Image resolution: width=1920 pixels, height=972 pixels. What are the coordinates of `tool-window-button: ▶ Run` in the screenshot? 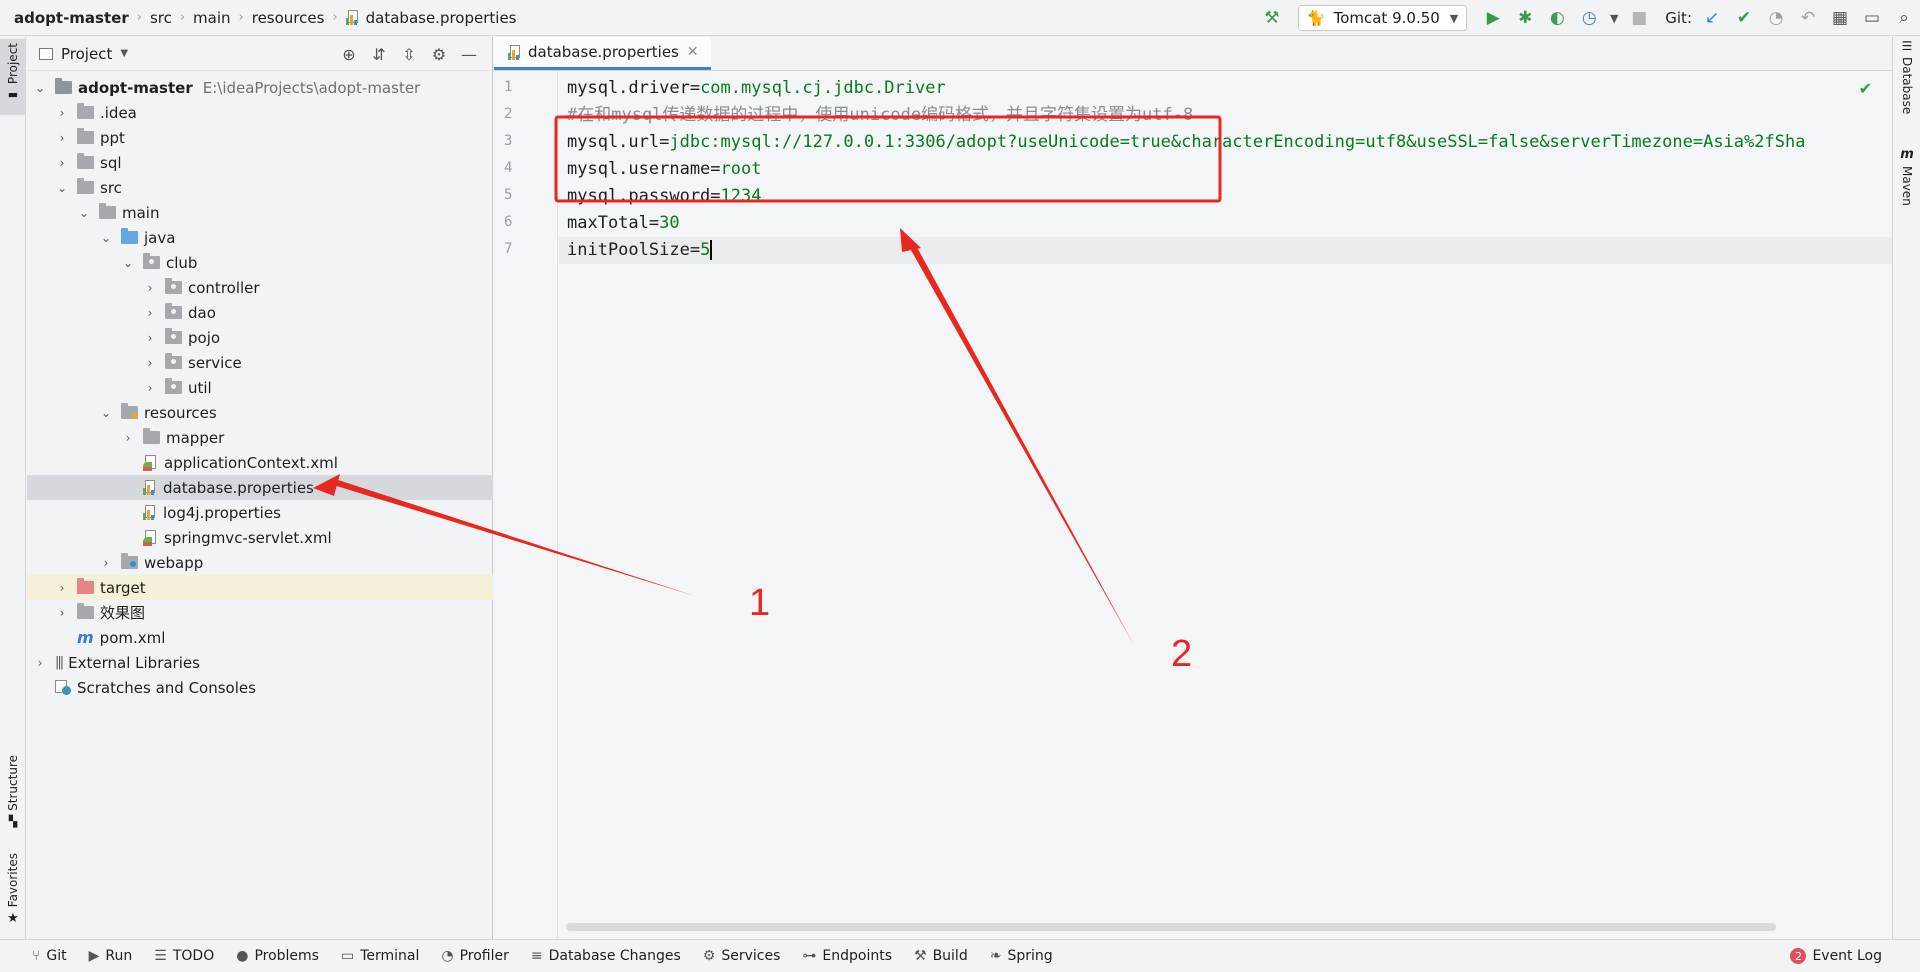 It's located at (111, 956).